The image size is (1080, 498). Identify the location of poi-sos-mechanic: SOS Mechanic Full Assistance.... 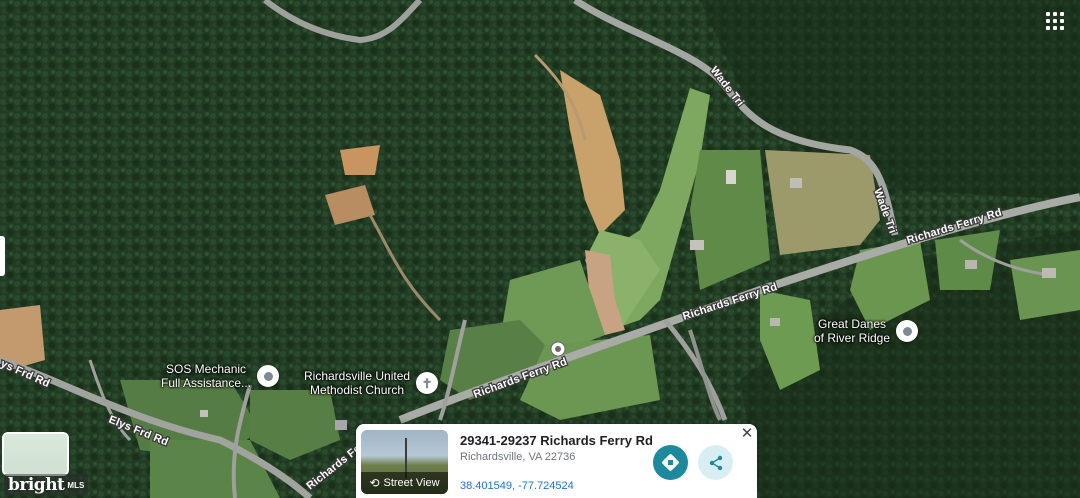
(220, 376).